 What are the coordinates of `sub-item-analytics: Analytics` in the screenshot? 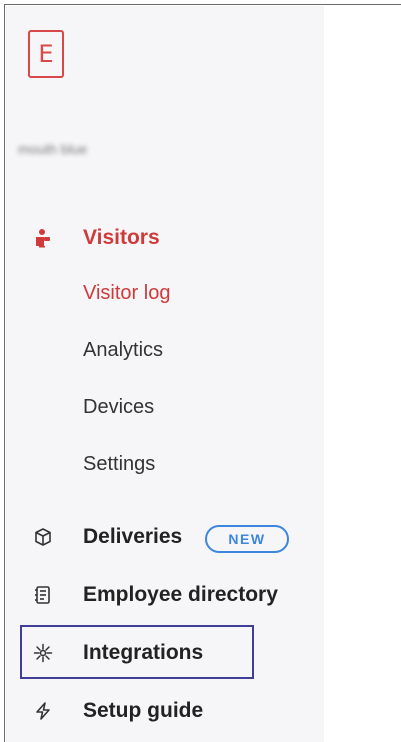 It's located at (123, 350).